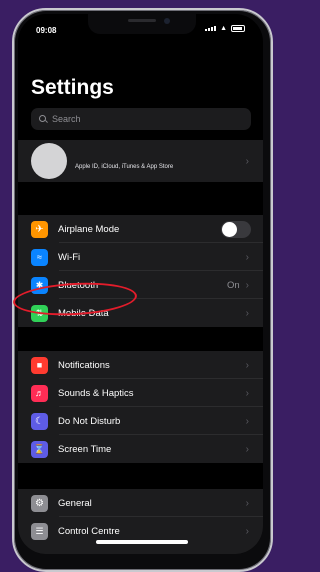  I want to click on front-camera, so click(167, 21).